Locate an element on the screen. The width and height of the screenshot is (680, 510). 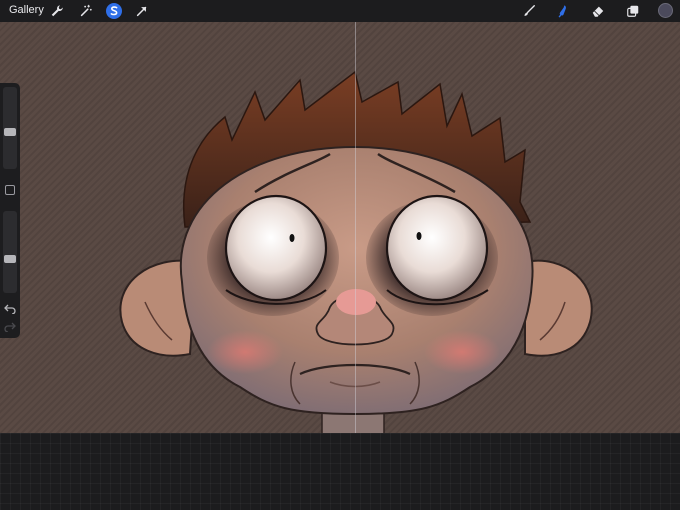
wrench-icon is located at coordinates (57, 11).